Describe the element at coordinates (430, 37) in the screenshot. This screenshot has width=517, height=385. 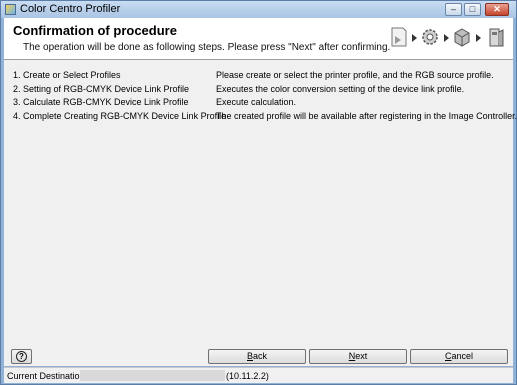
I see `gear-icon` at that location.